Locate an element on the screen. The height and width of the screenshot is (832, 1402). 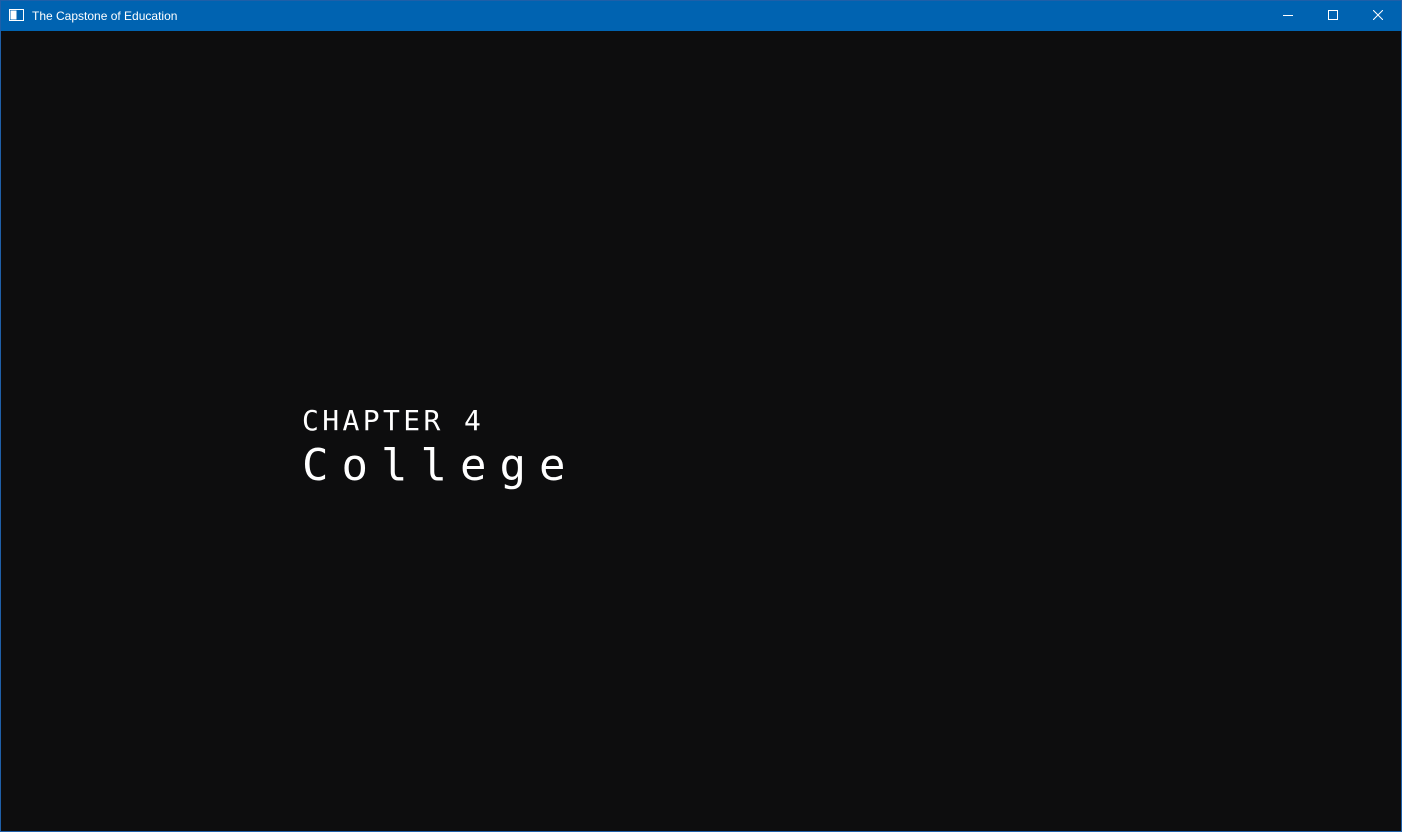
close-icon is located at coordinates (1378, 16).